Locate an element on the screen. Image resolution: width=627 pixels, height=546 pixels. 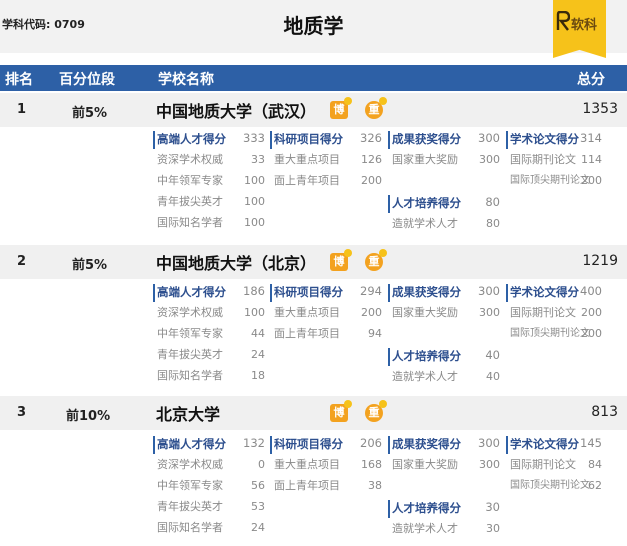
school-row: 3 前10% 北京大学 博 重 813 is located at coordinates (313, 413).